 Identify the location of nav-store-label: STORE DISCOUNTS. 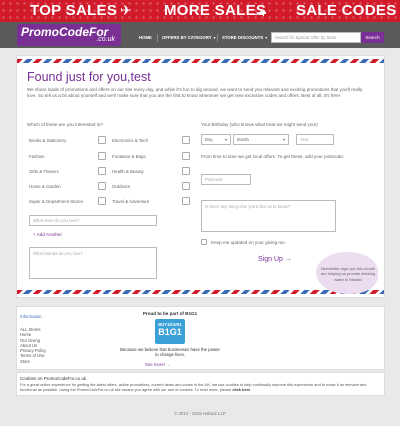
(243, 37).